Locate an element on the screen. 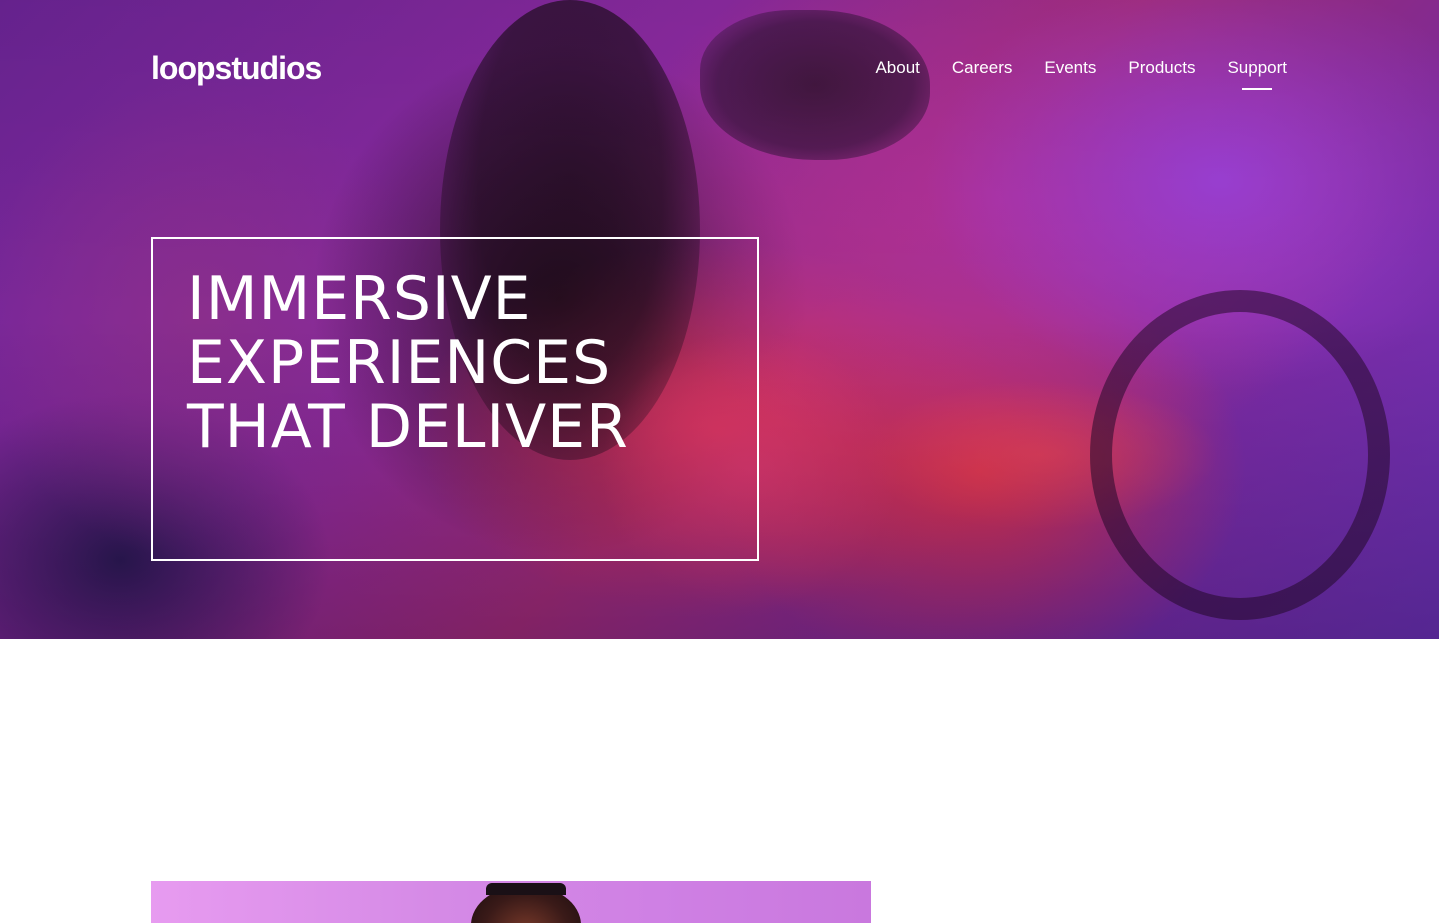 The width and height of the screenshot is (1439, 923). vr-headset-strap-image is located at coordinates (526, 889).